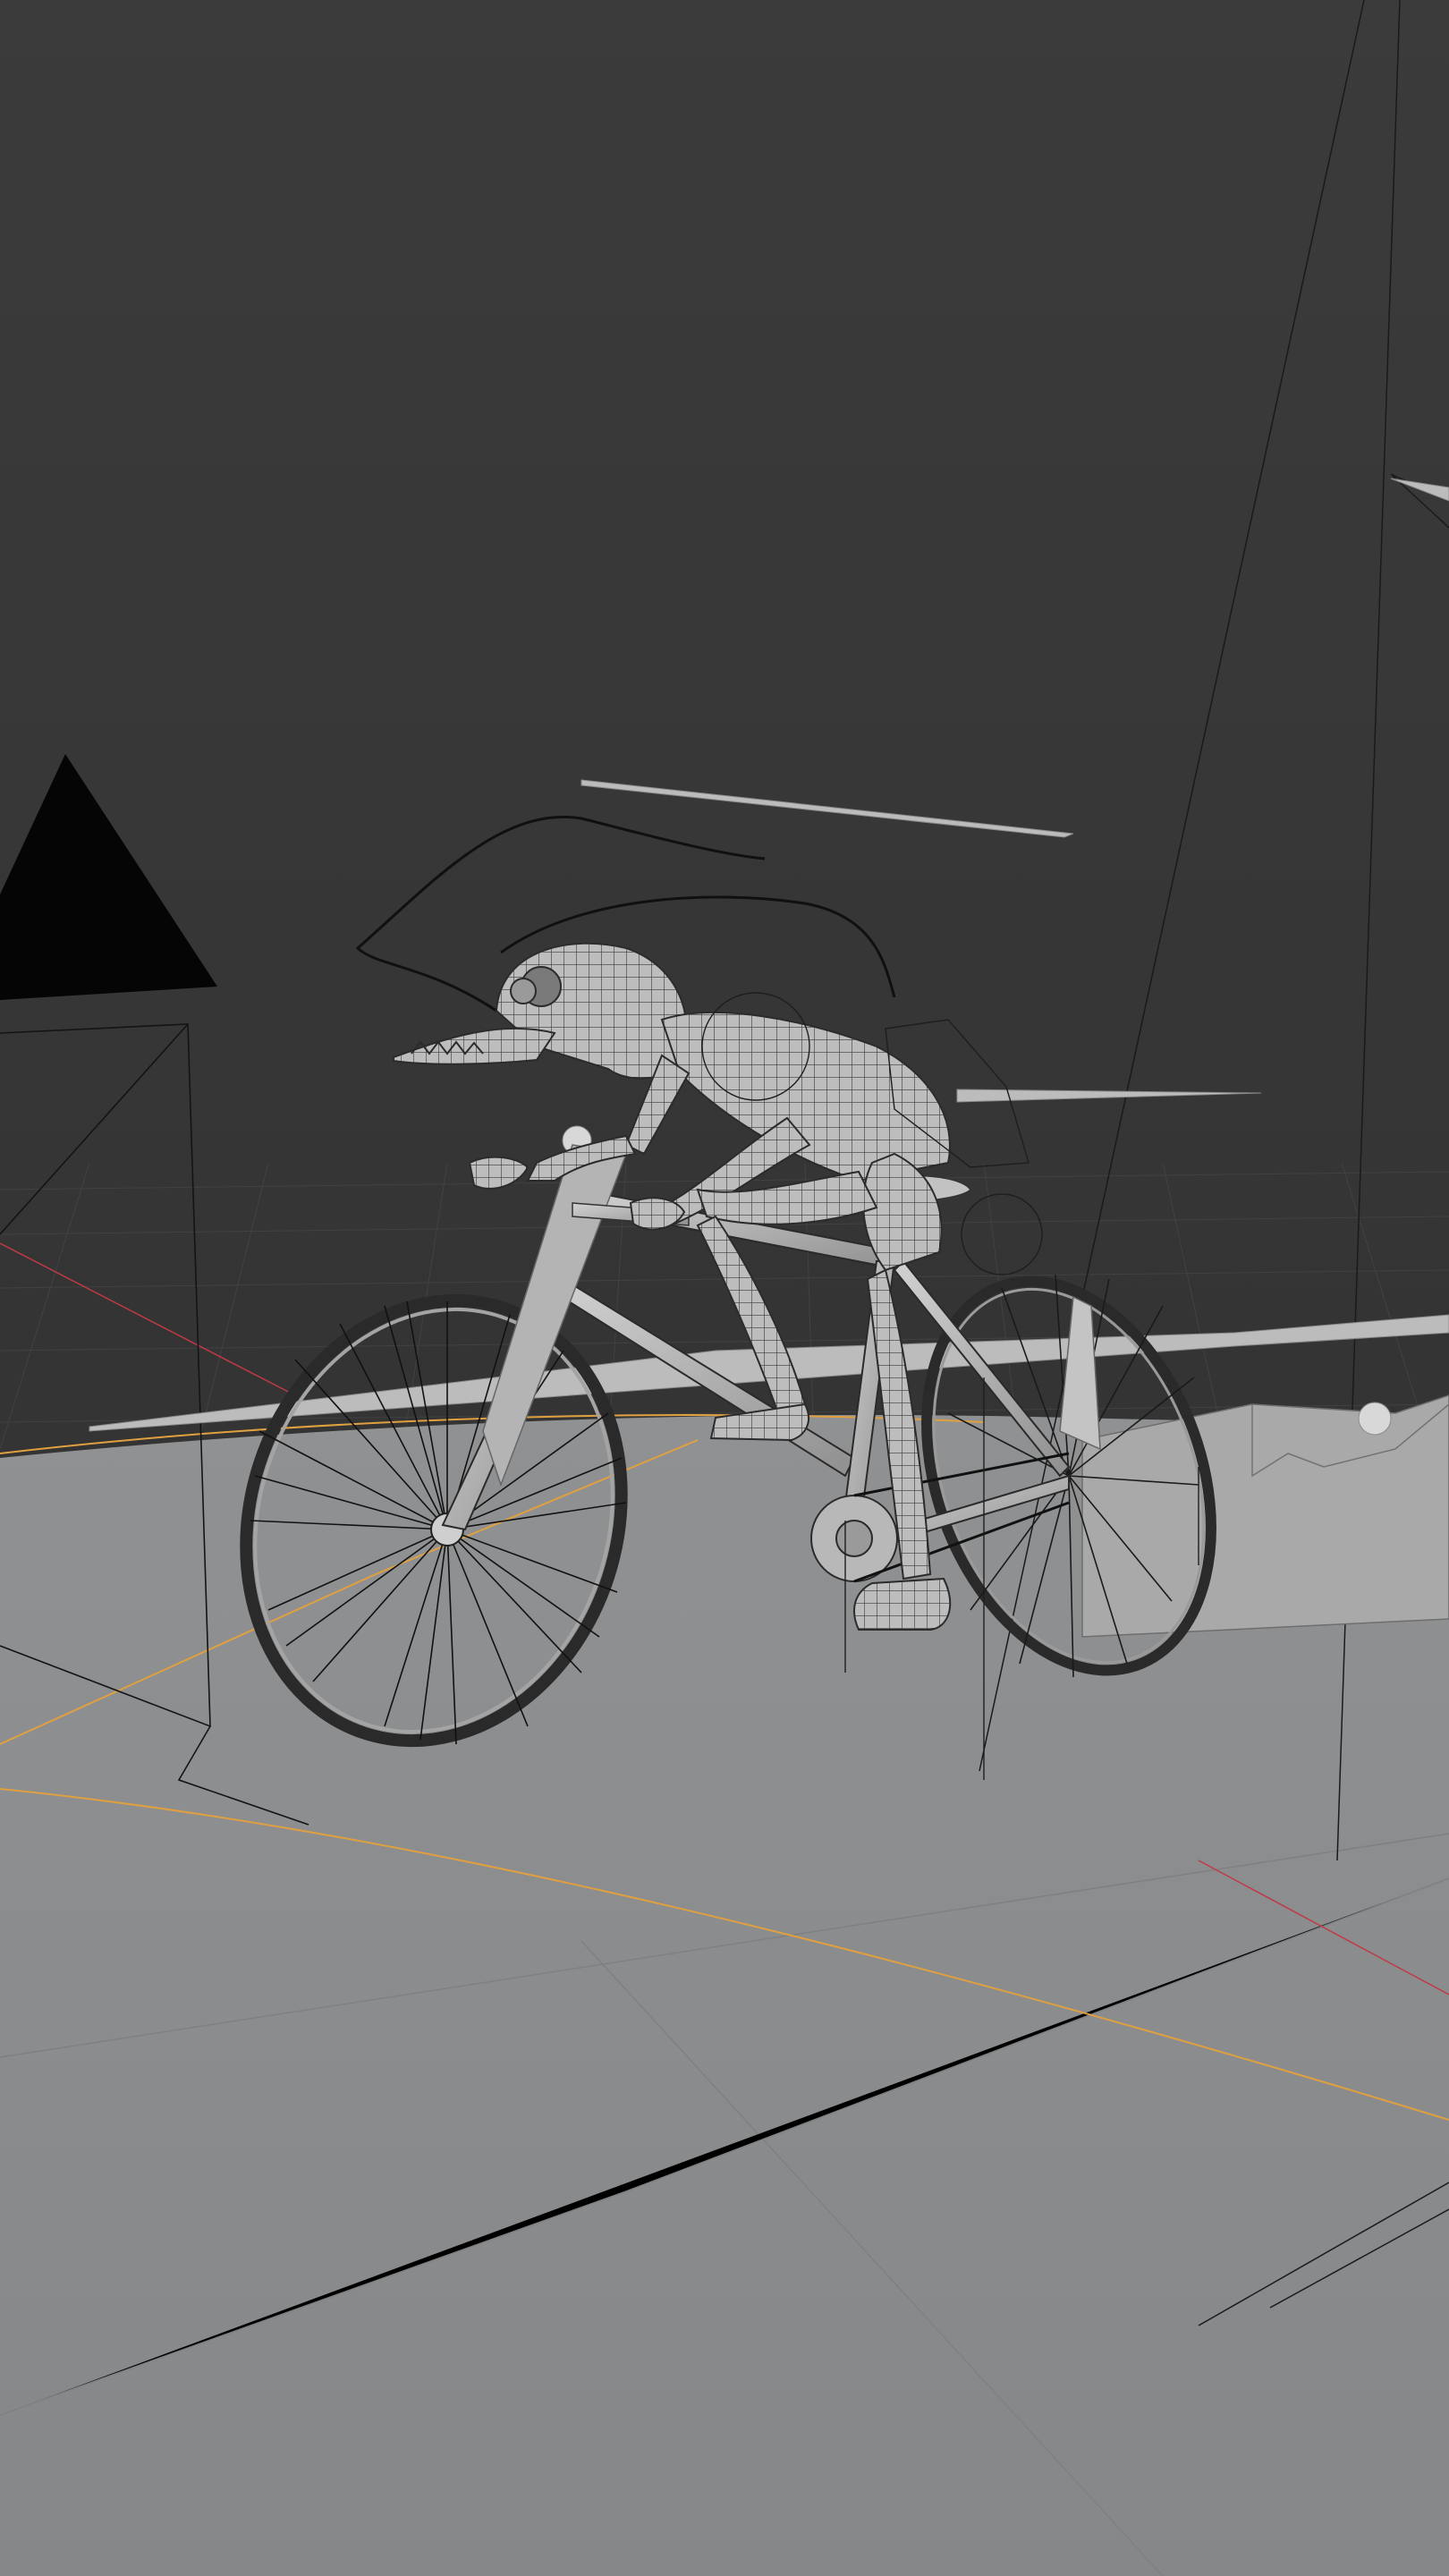  Describe the element at coordinates (1265, 1516) in the screenshot. I see `ramp-mesh` at that location.